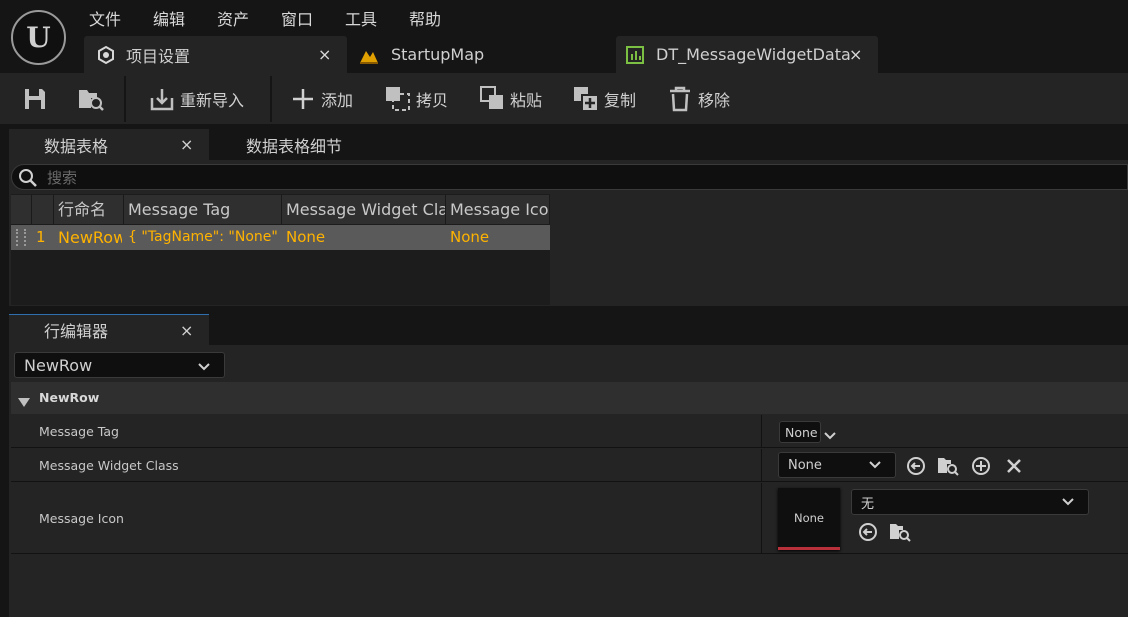 The image size is (1128, 617). What do you see at coordinates (564, 310) in the screenshot?
I see `panel-gap` at bounding box center [564, 310].